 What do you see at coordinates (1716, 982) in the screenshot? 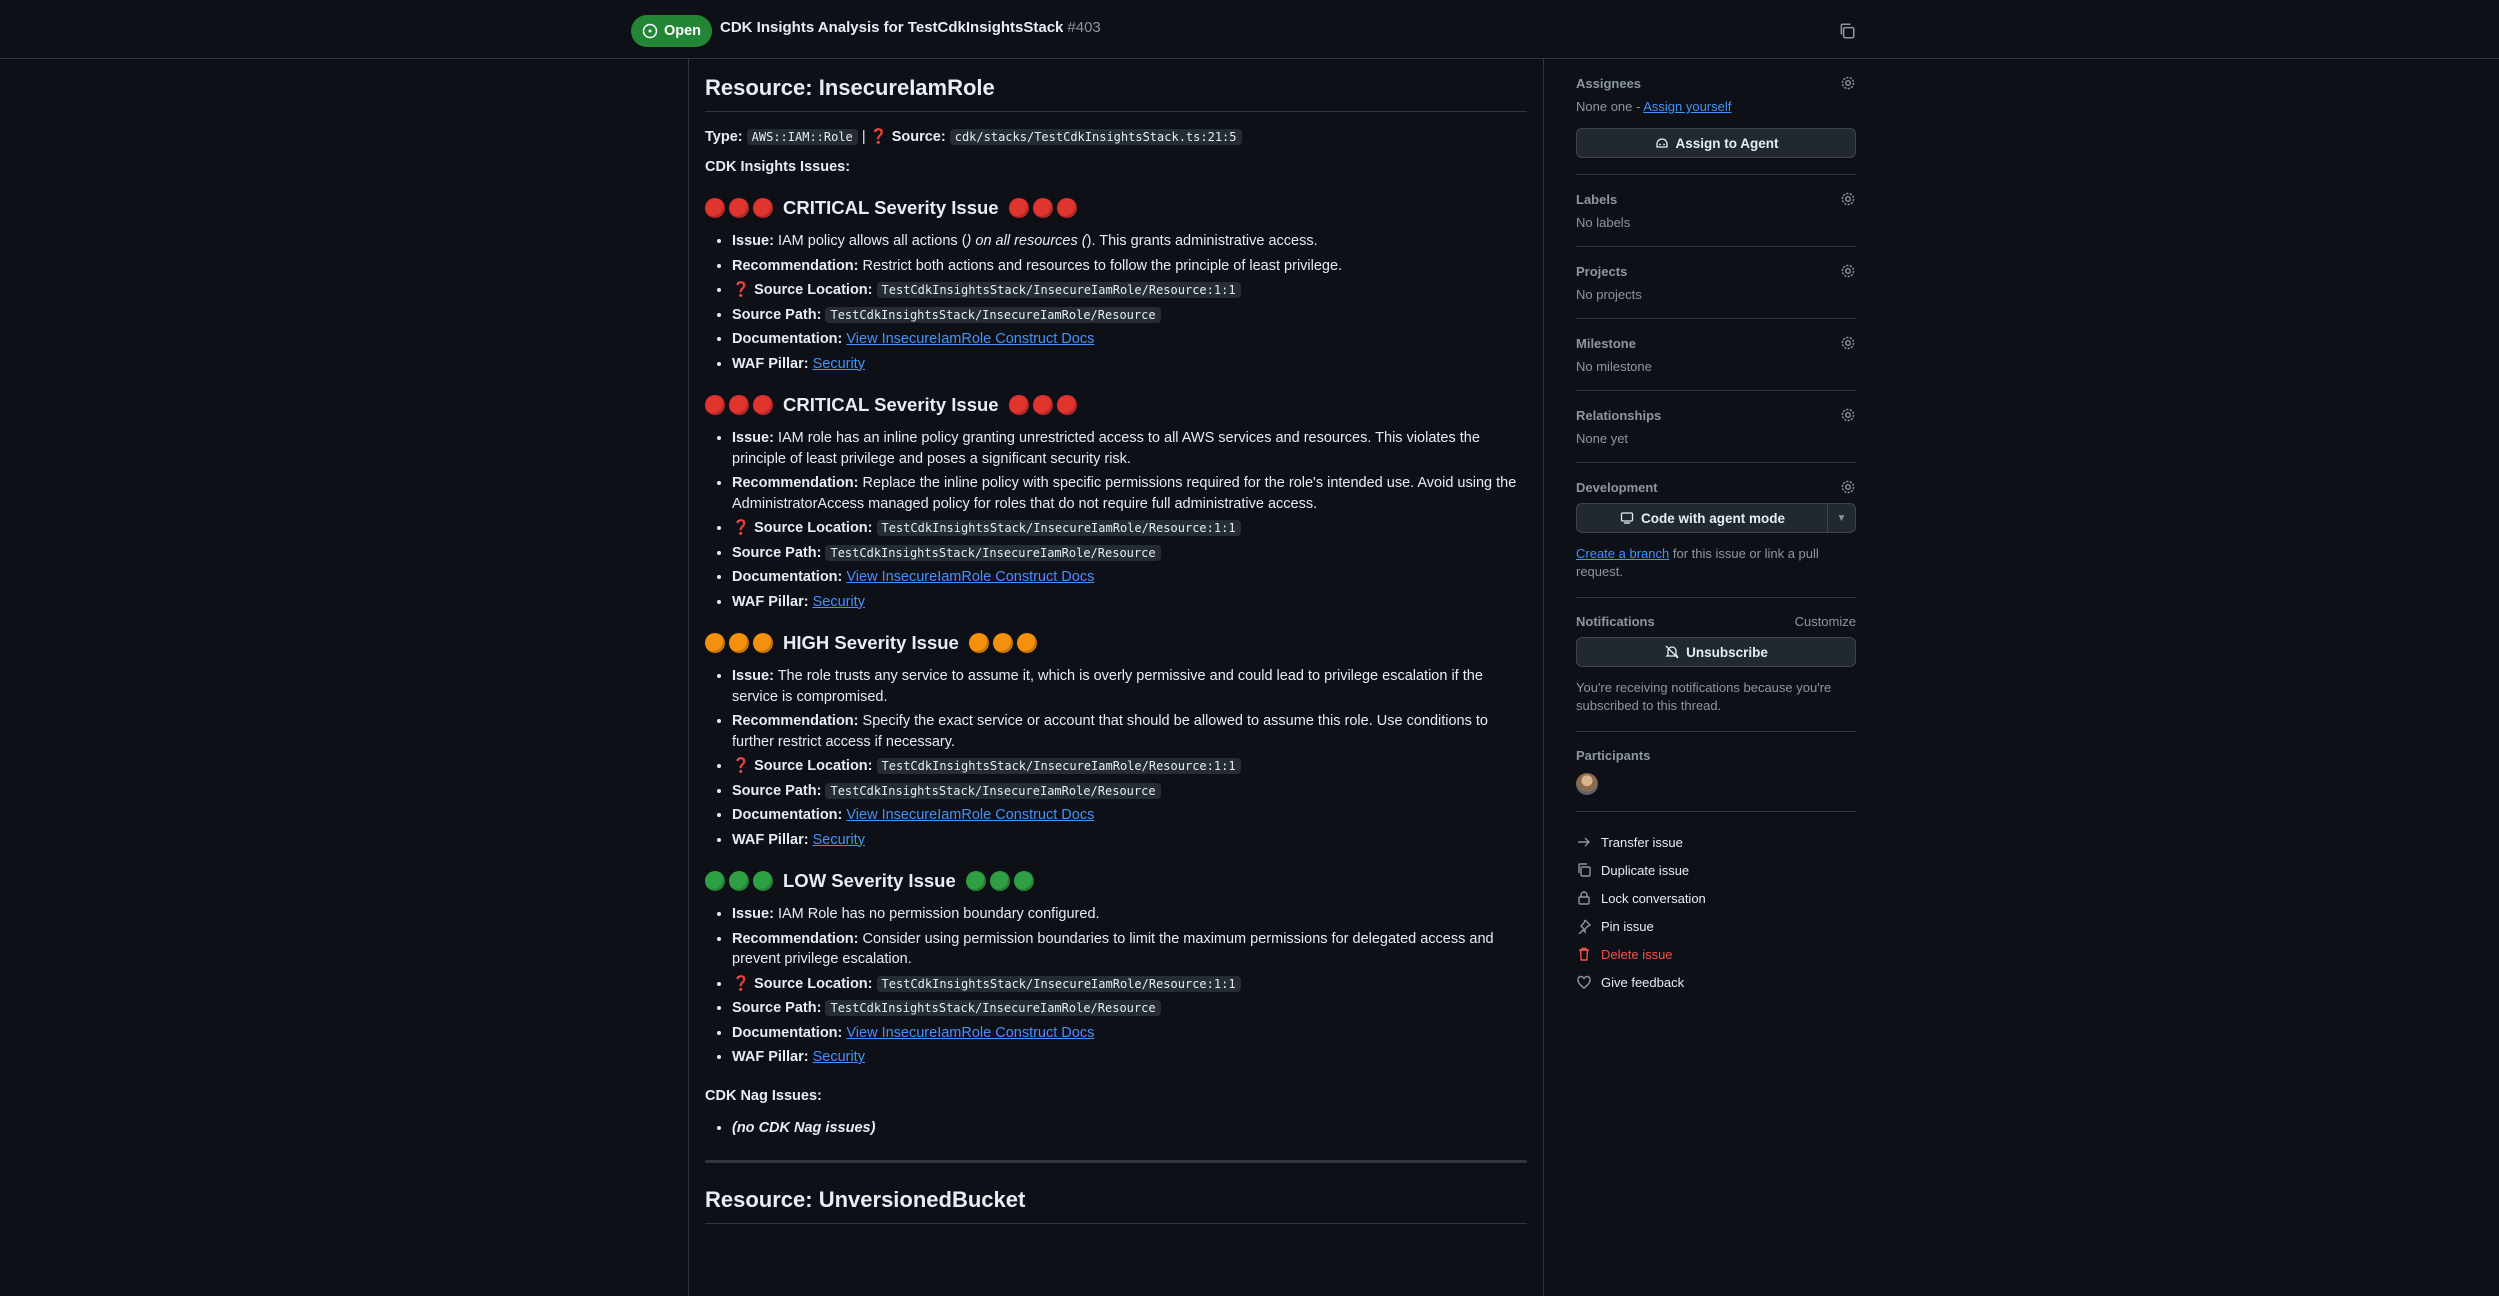
I see `give-feedback-action: Give feedback` at bounding box center [1716, 982].